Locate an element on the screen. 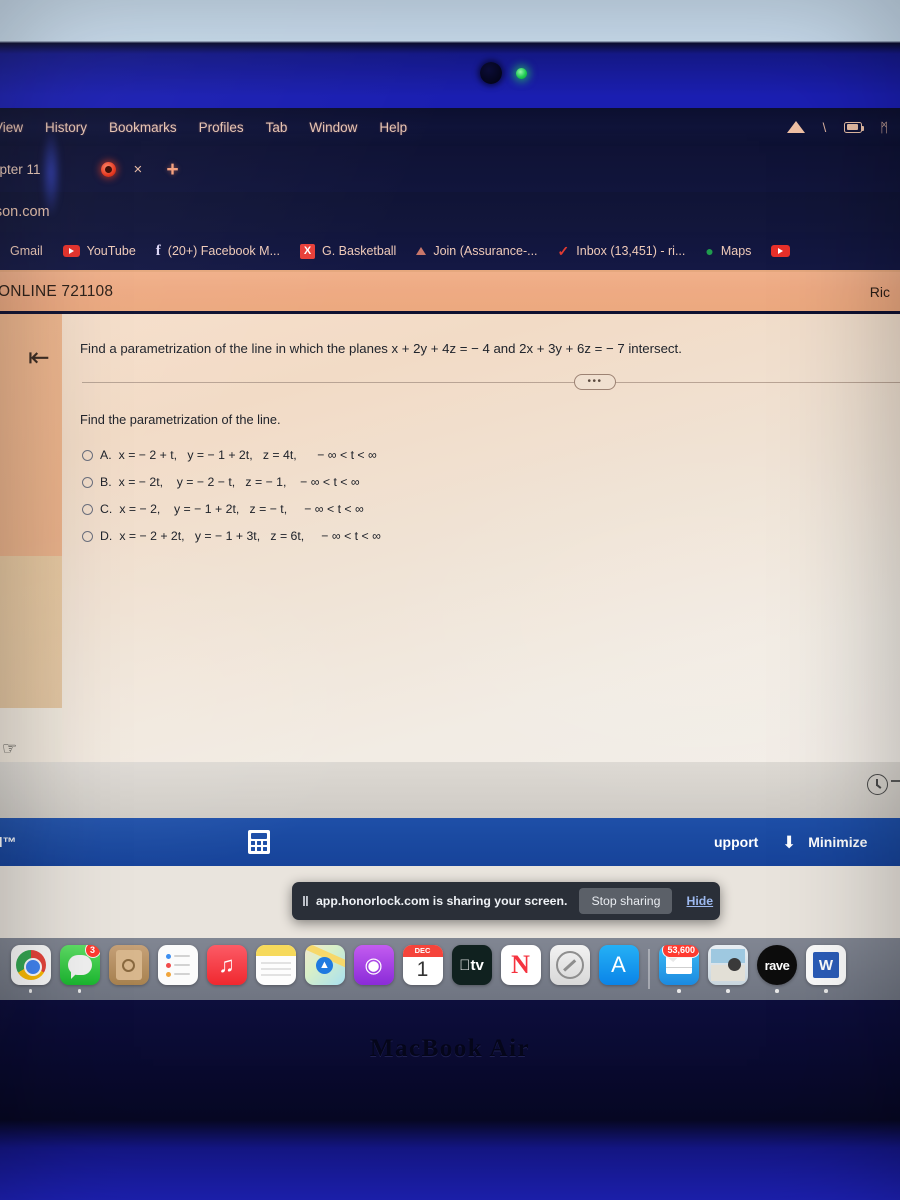 This screenshot has height=1200, width=900. safari-icon is located at coordinates (569, 965).